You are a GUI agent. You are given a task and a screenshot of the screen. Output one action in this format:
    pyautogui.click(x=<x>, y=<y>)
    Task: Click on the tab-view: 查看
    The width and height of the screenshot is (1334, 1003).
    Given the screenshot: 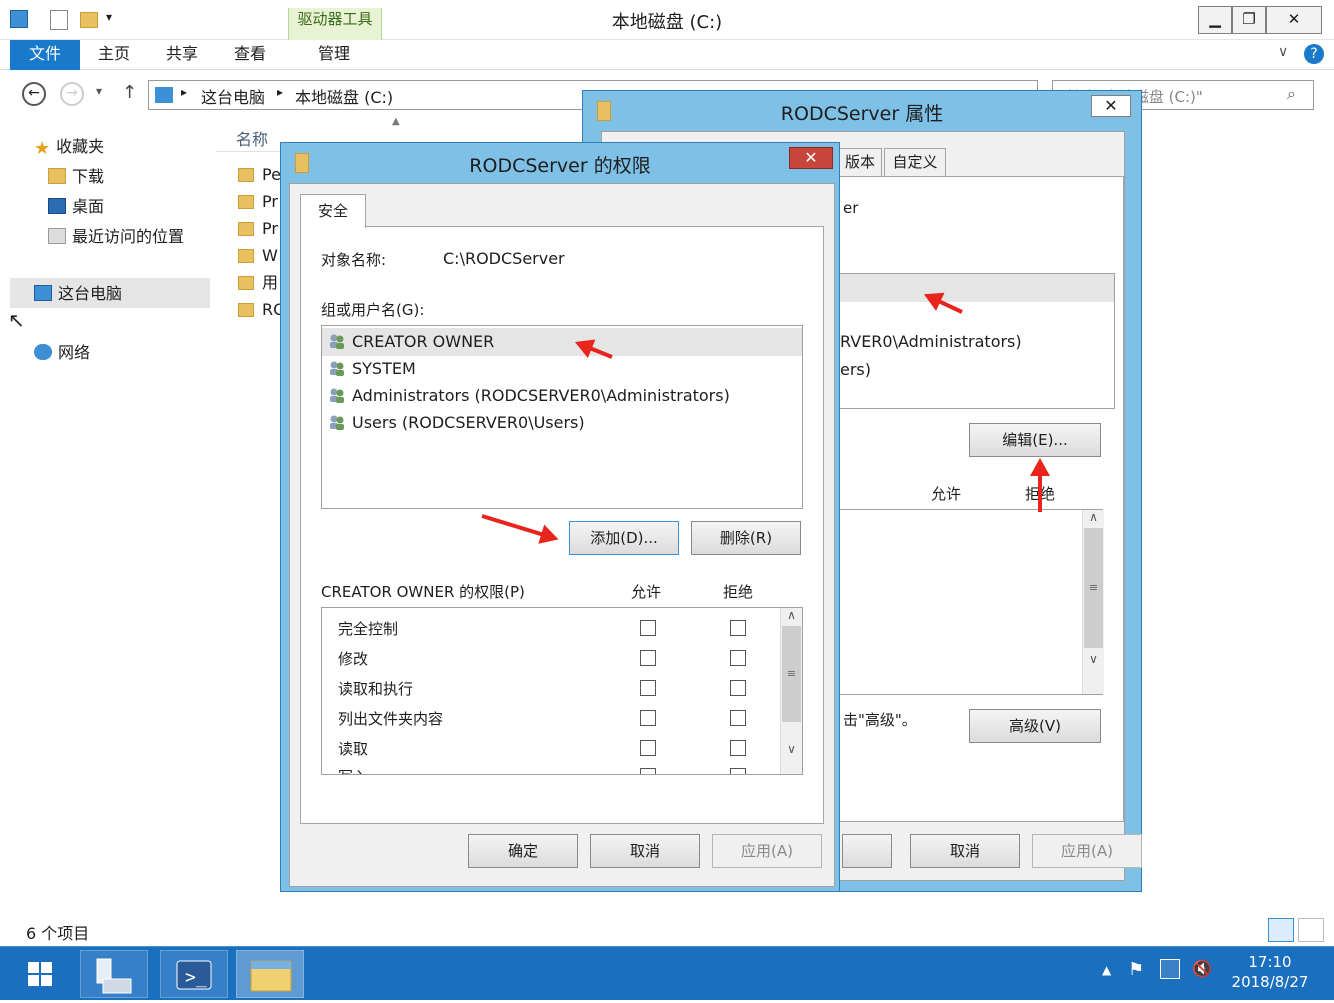 What is the action you would take?
    pyautogui.click(x=250, y=55)
    